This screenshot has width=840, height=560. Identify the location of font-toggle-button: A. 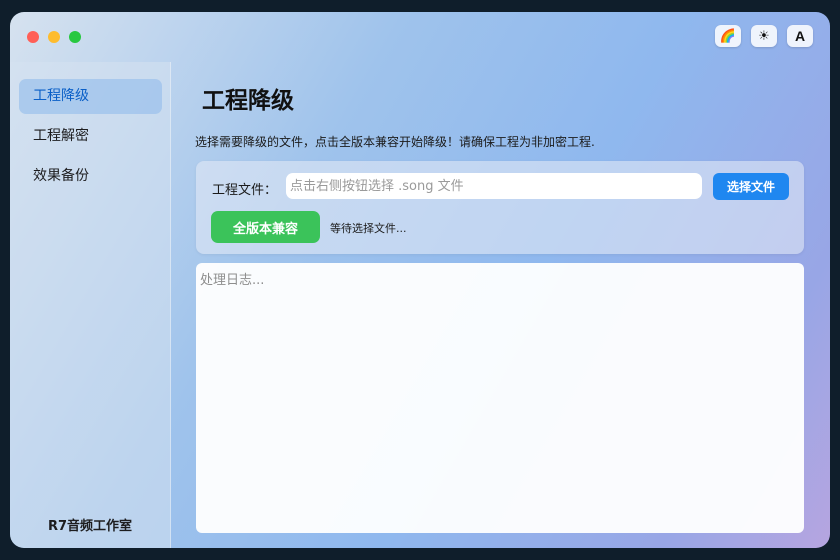
(800, 36).